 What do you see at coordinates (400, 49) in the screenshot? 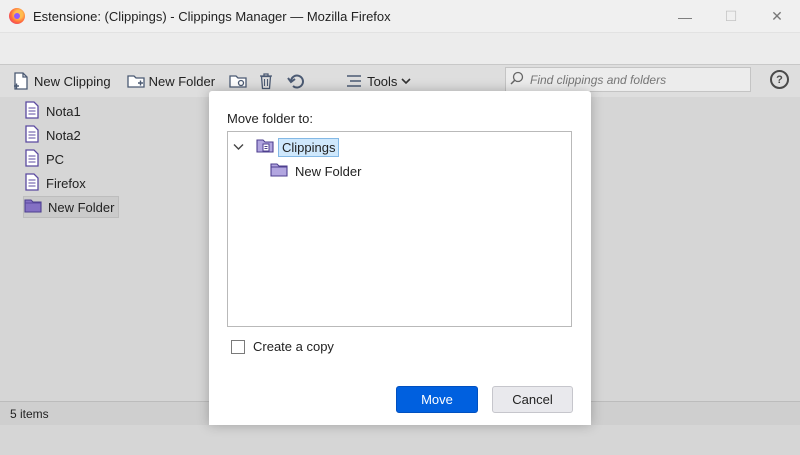
I see `header-strip` at bounding box center [400, 49].